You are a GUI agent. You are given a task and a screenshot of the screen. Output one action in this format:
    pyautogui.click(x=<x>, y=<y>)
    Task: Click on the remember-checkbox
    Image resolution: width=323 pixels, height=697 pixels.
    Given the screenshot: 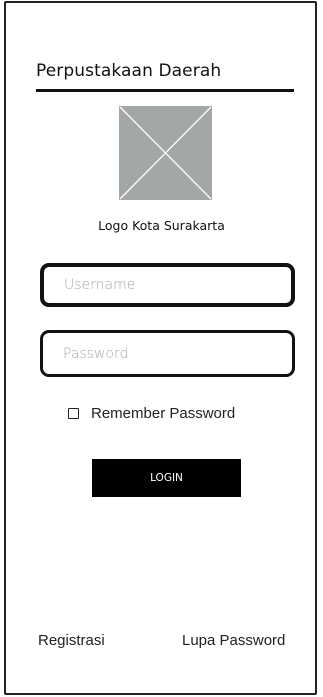 What is the action you would take?
    pyautogui.click(x=73, y=413)
    